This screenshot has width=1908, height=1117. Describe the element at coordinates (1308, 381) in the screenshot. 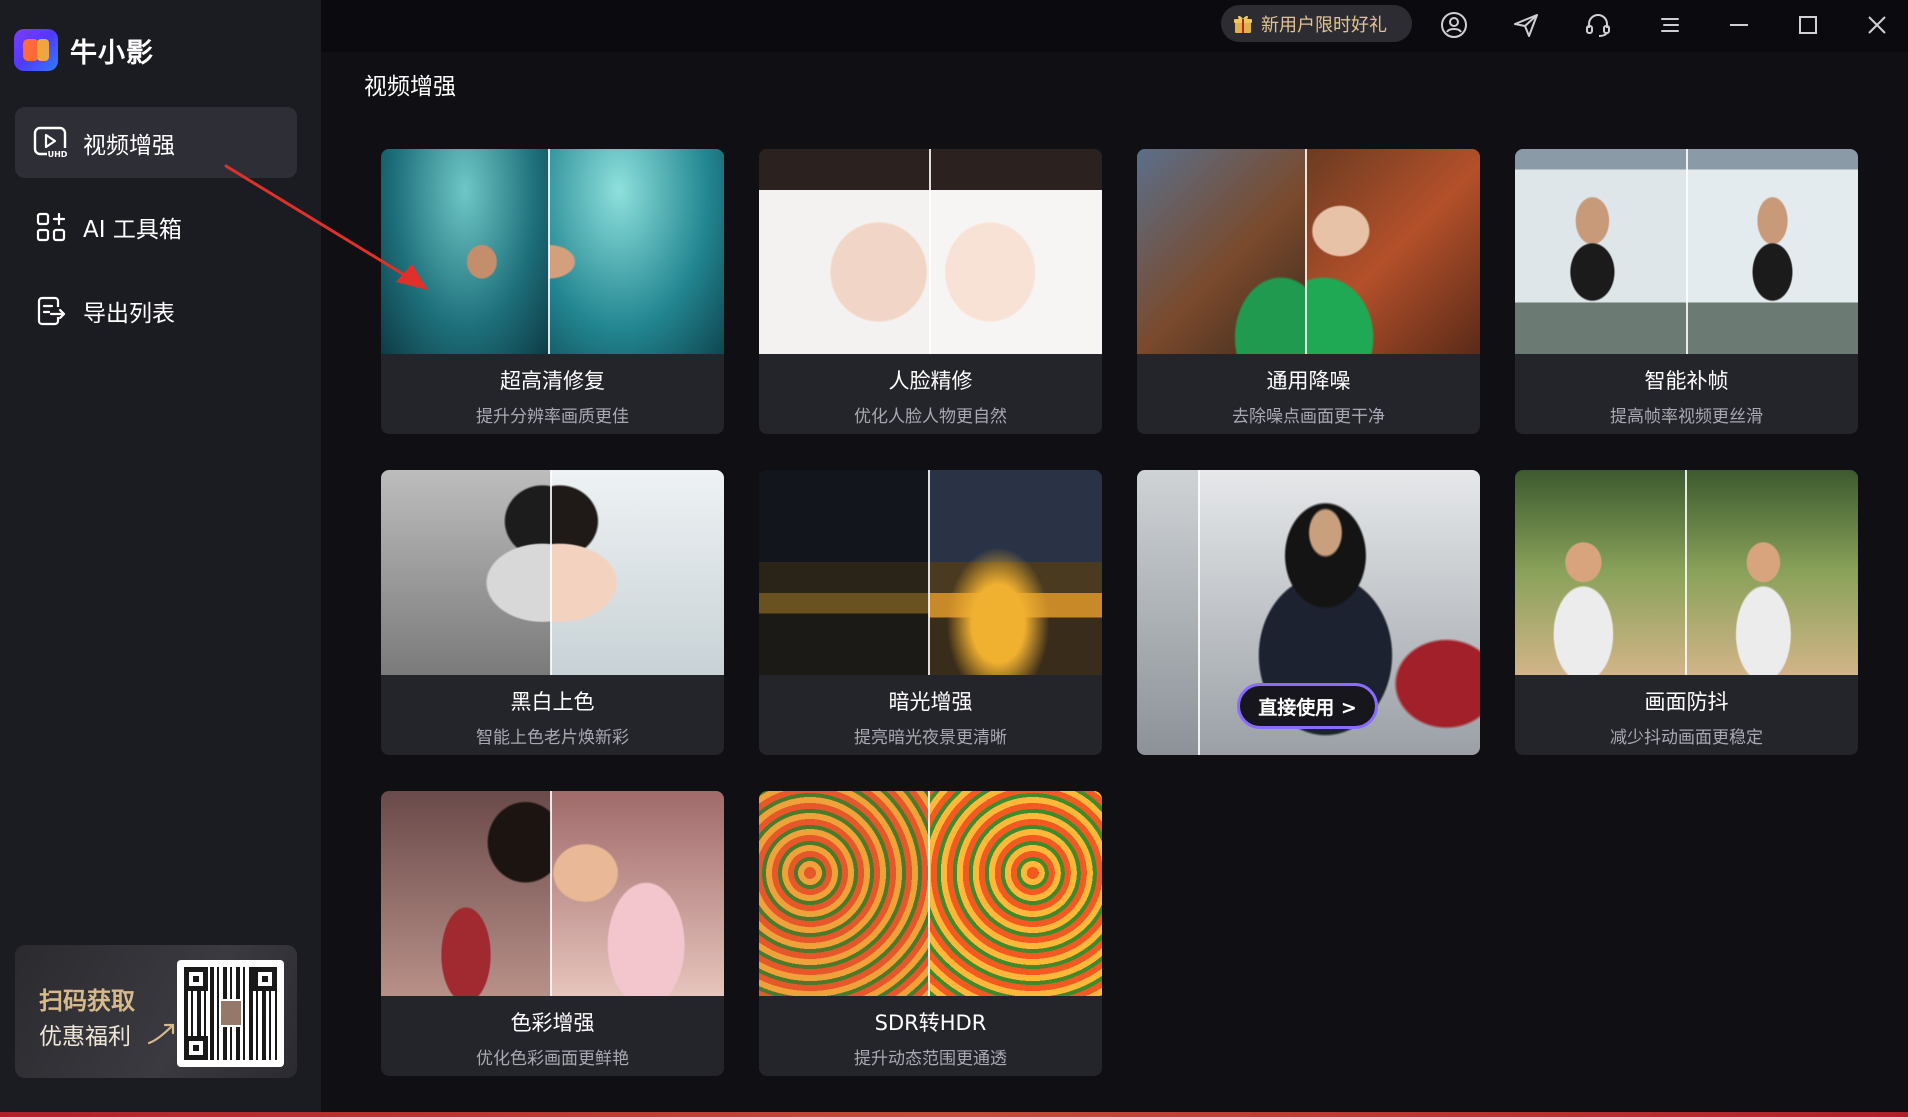

I see `card-title: 通用降噪` at that location.